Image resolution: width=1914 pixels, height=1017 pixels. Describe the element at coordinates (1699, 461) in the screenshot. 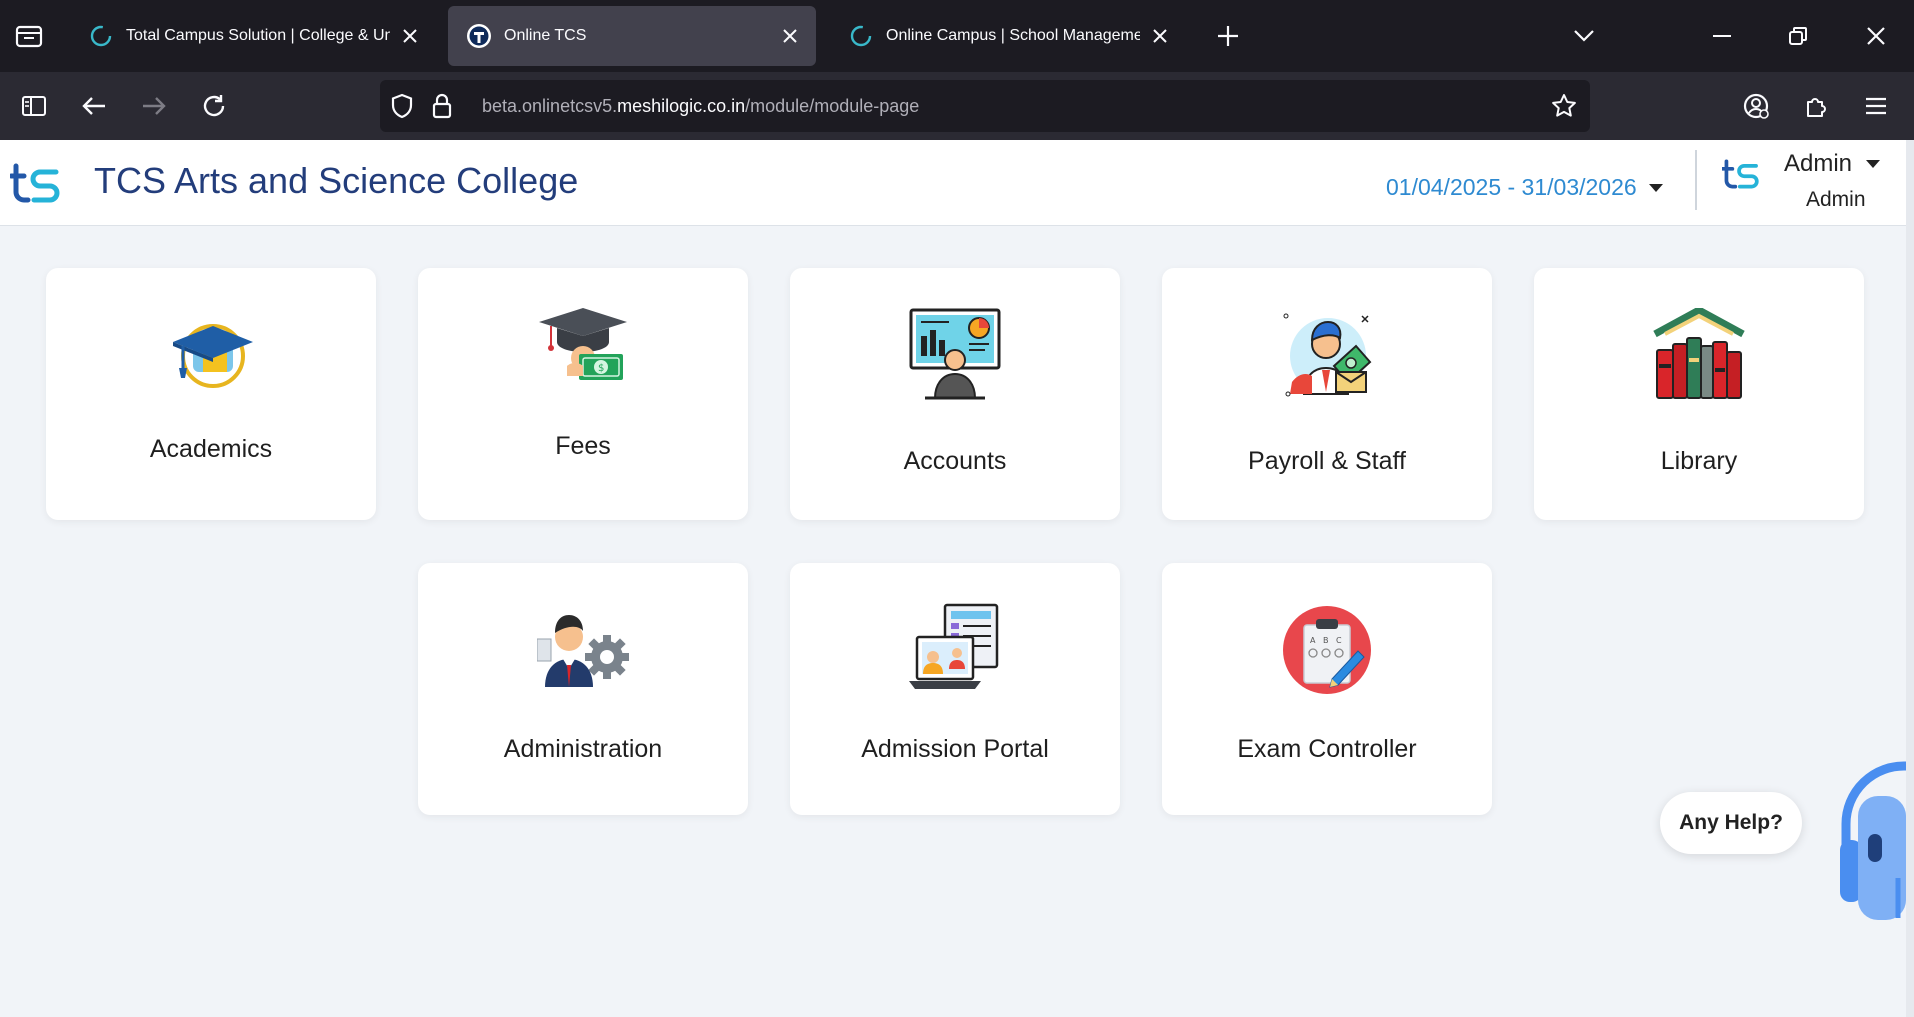

I see `module-label: Library` at that location.